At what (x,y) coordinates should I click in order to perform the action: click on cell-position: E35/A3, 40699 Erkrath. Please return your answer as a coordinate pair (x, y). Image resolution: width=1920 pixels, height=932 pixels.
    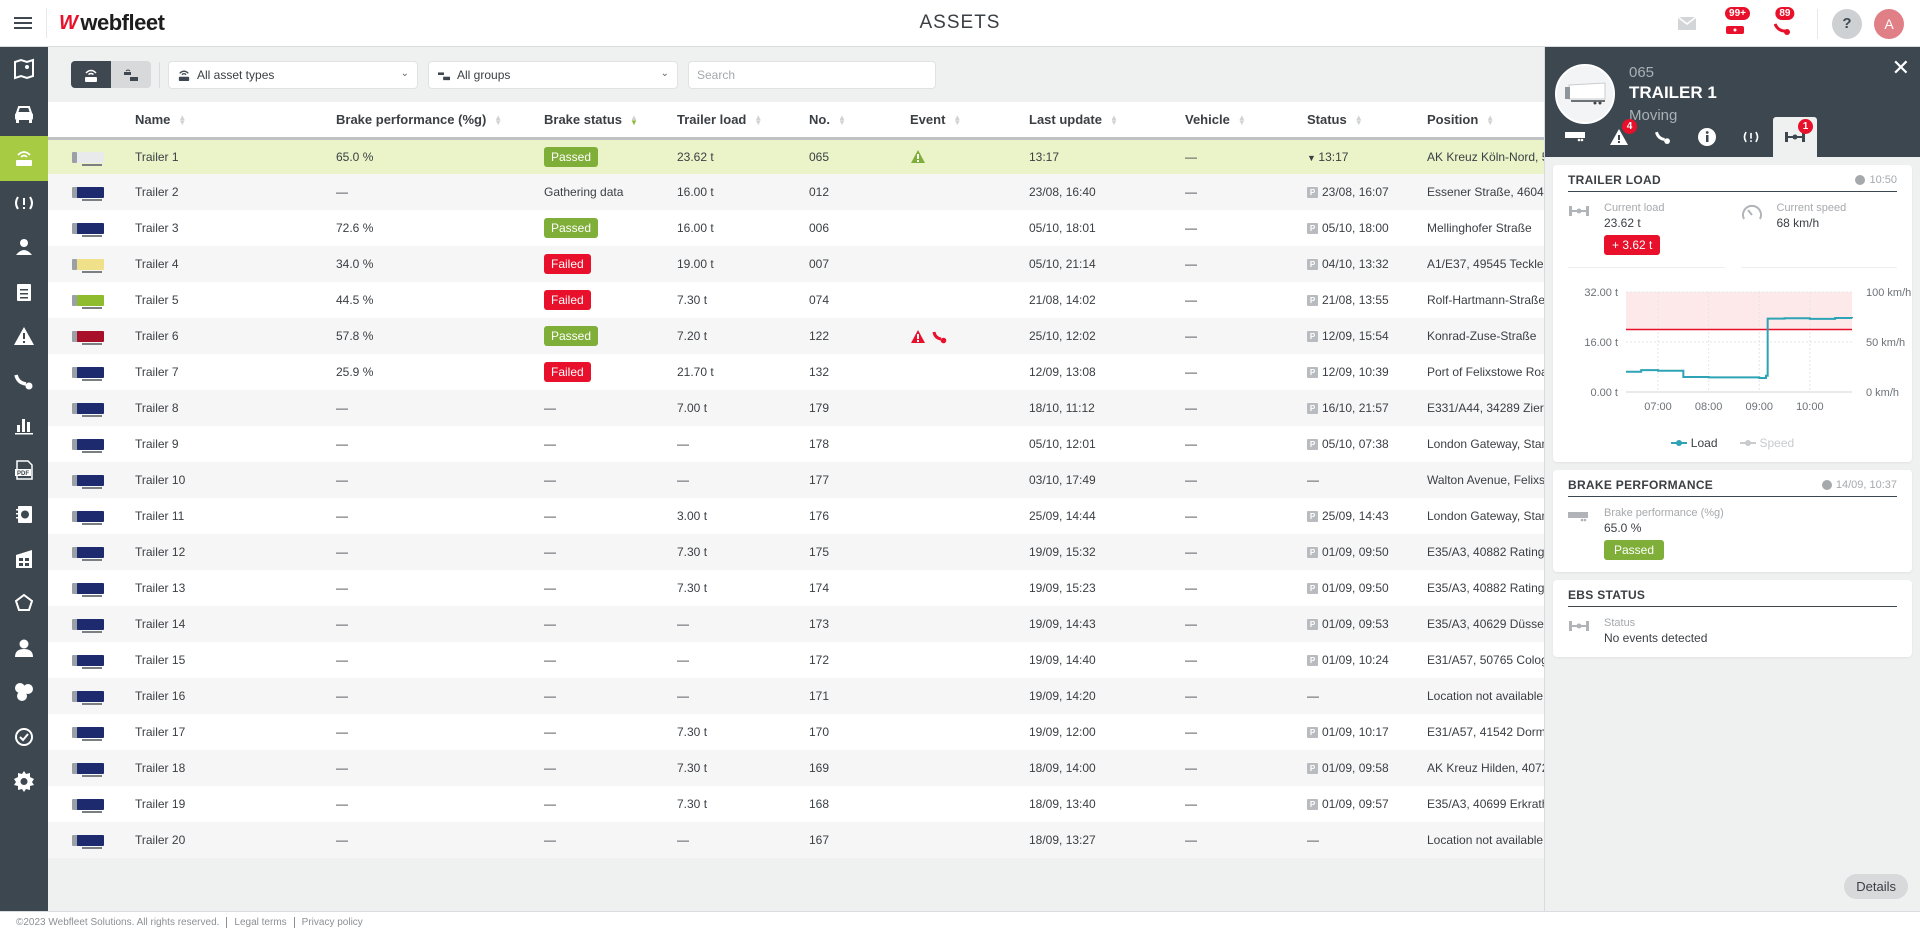
    Looking at the image, I should click on (1485, 804).